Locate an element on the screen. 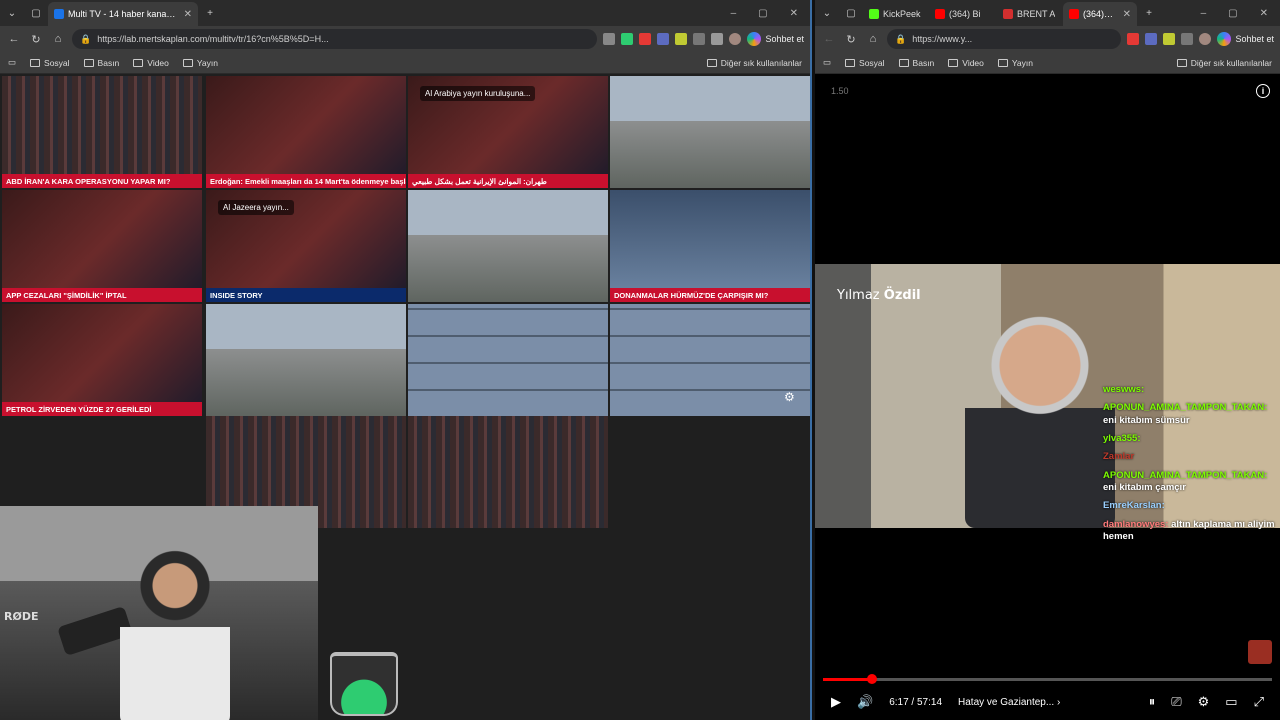  address-bar: ← ↻ ⌂ 🔒 https://www.y... Sohbet et is located at coordinates (1047, 39).